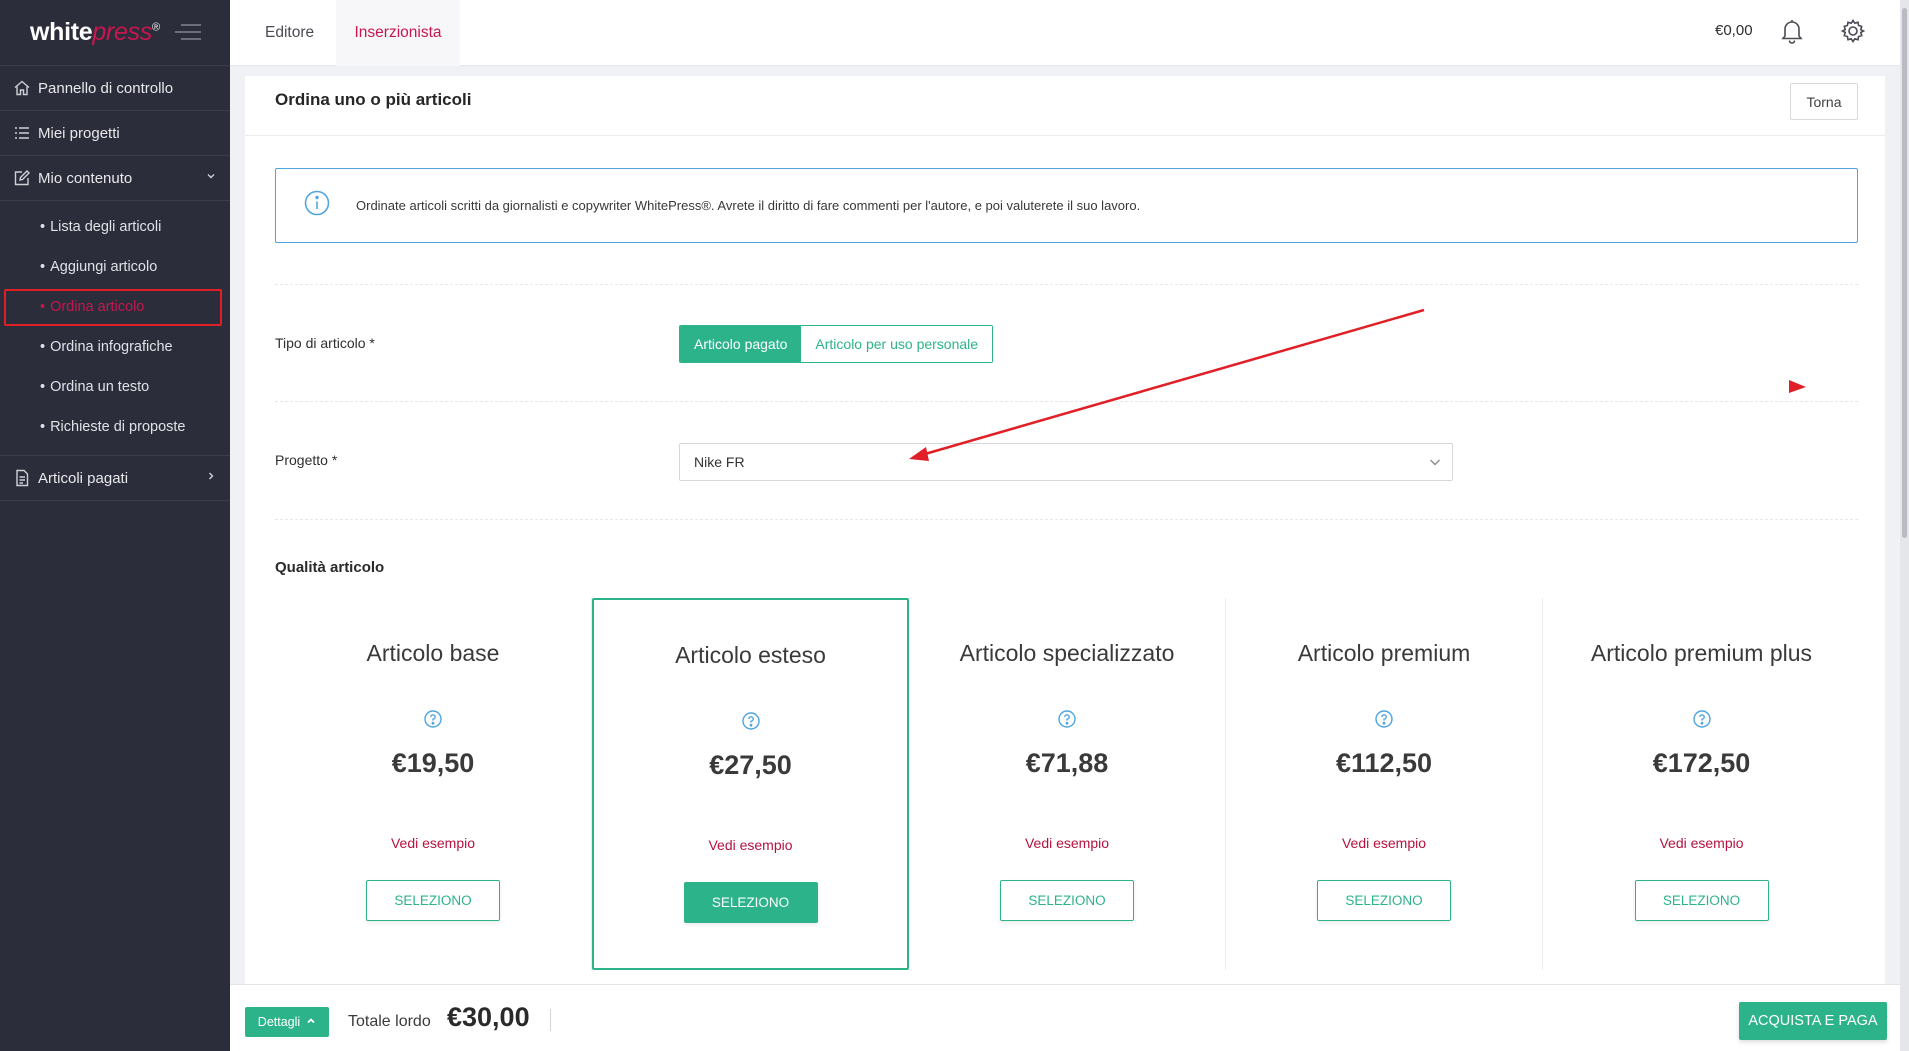 The image size is (1909, 1051). What do you see at coordinates (22, 133) in the screenshot?
I see `list-icon` at bounding box center [22, 133].